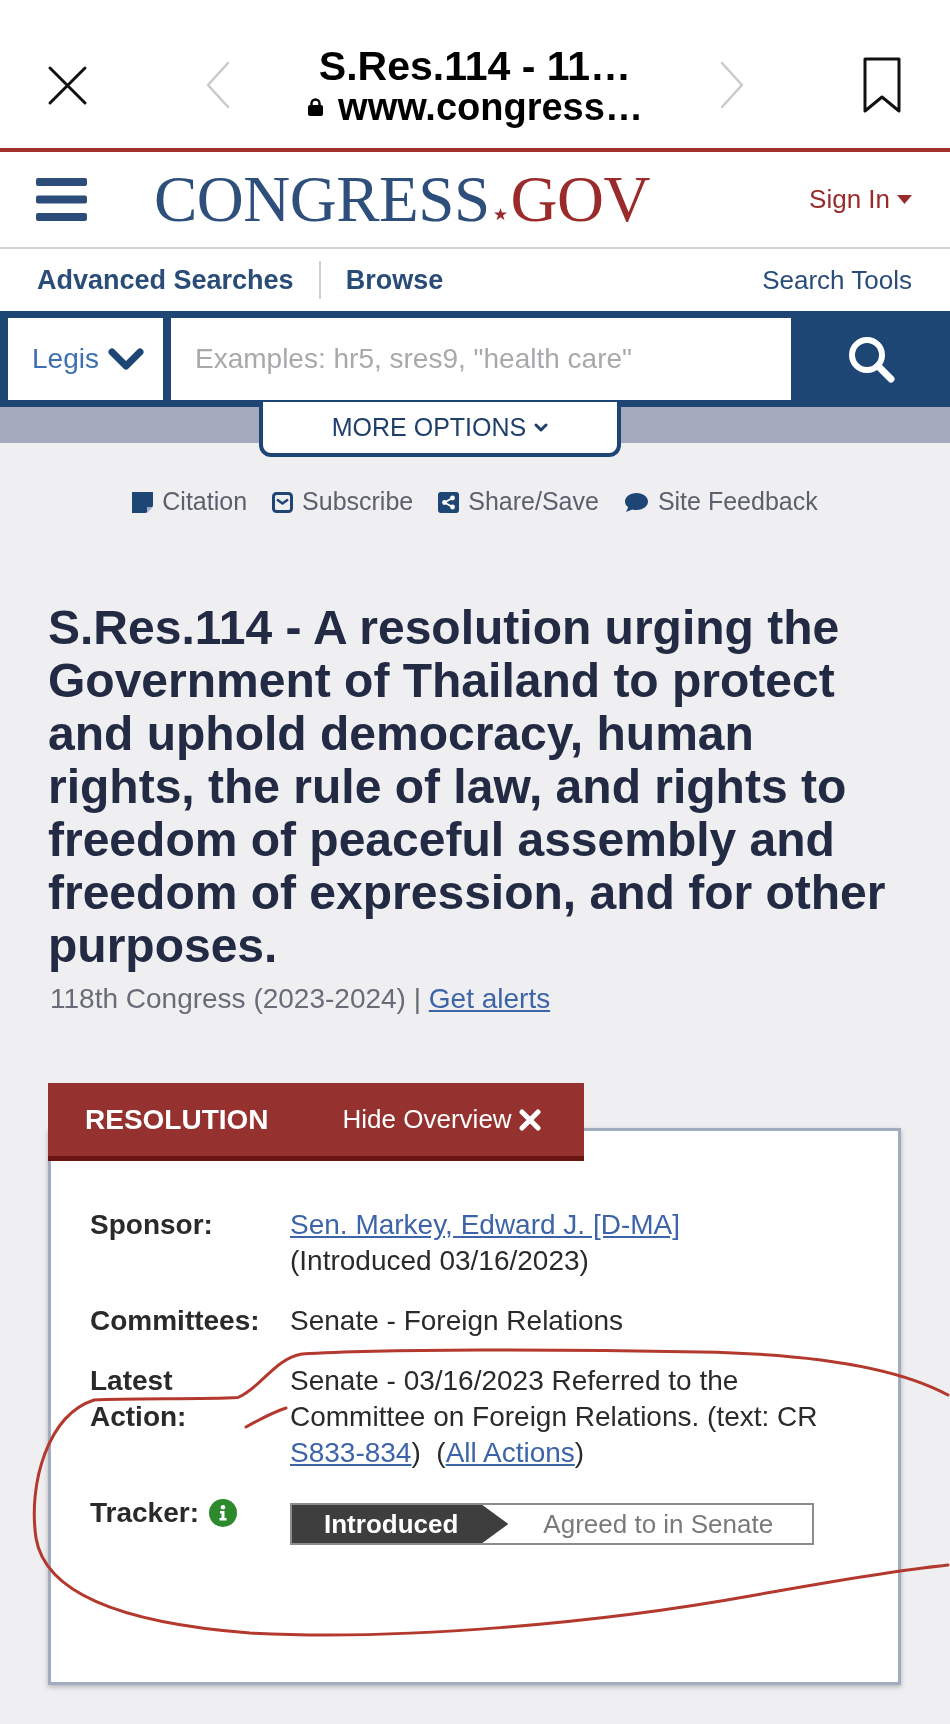  I want to click on share-icon, so click(449, 502).